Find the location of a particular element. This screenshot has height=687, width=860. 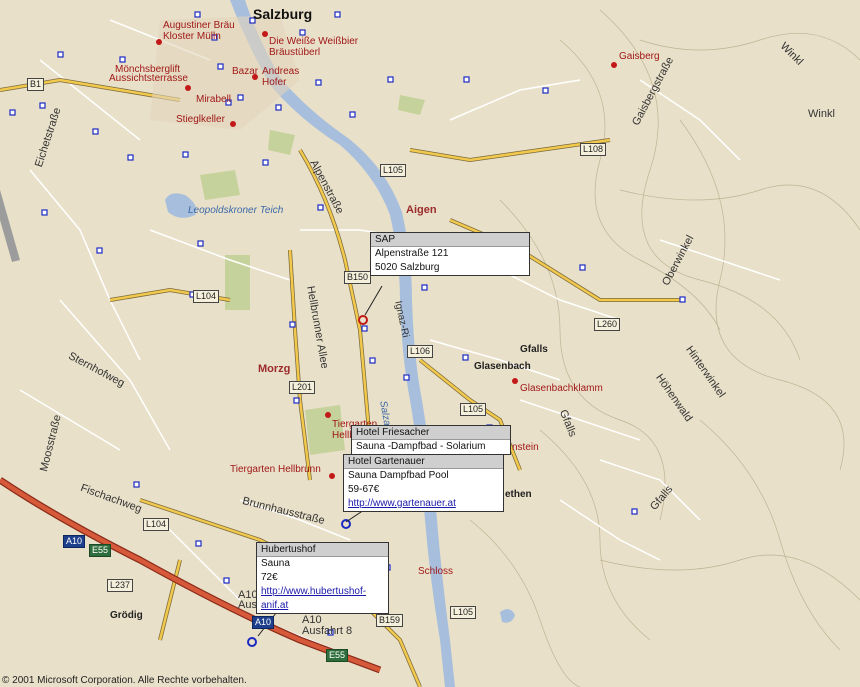

shield-a10-b: A10 is located at coordinates (263, 622).